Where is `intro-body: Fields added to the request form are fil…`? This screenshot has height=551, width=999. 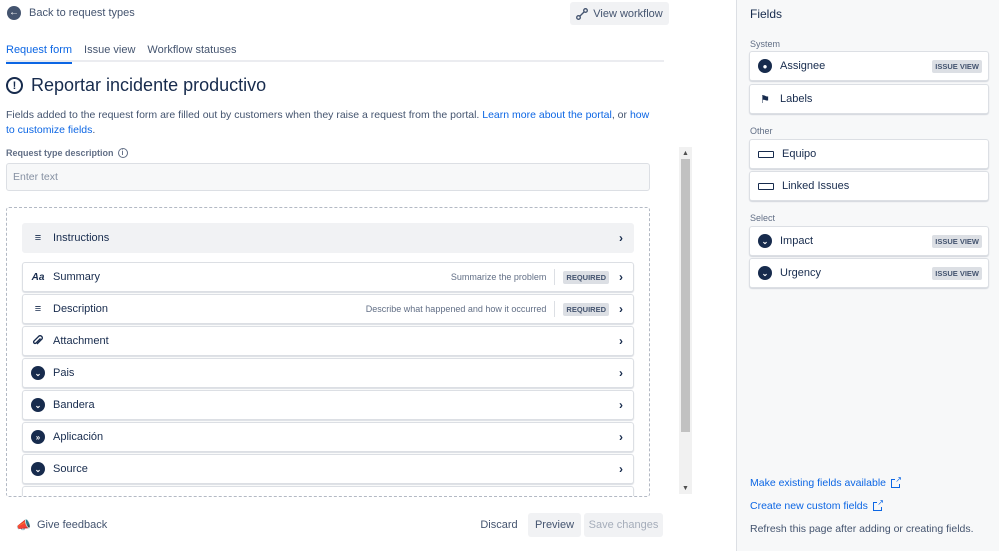
intro-body: Fields added to the request form are fil… is located at coordinates (243, 115).